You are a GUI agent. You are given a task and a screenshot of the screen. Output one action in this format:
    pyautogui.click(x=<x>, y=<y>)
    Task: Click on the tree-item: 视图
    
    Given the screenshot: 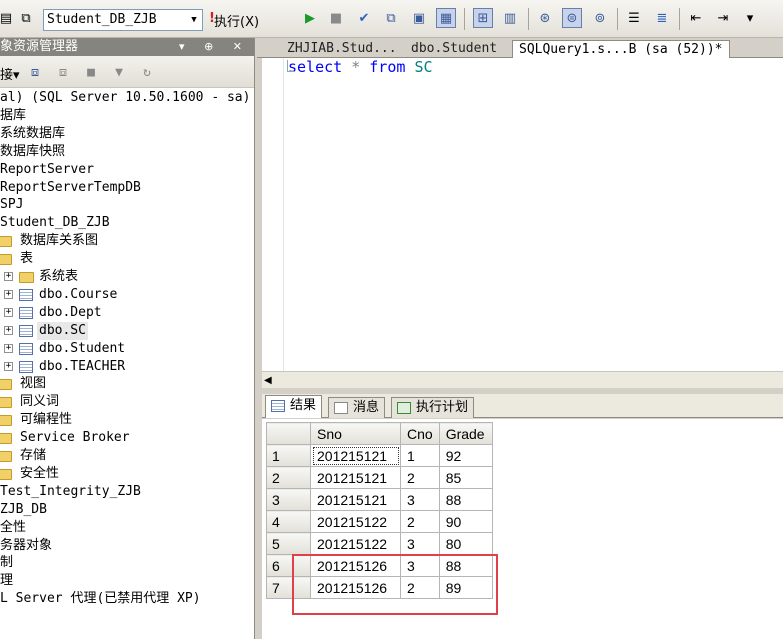 What is the action you would take?
    pyautogui.click(x=127, y=384)
    